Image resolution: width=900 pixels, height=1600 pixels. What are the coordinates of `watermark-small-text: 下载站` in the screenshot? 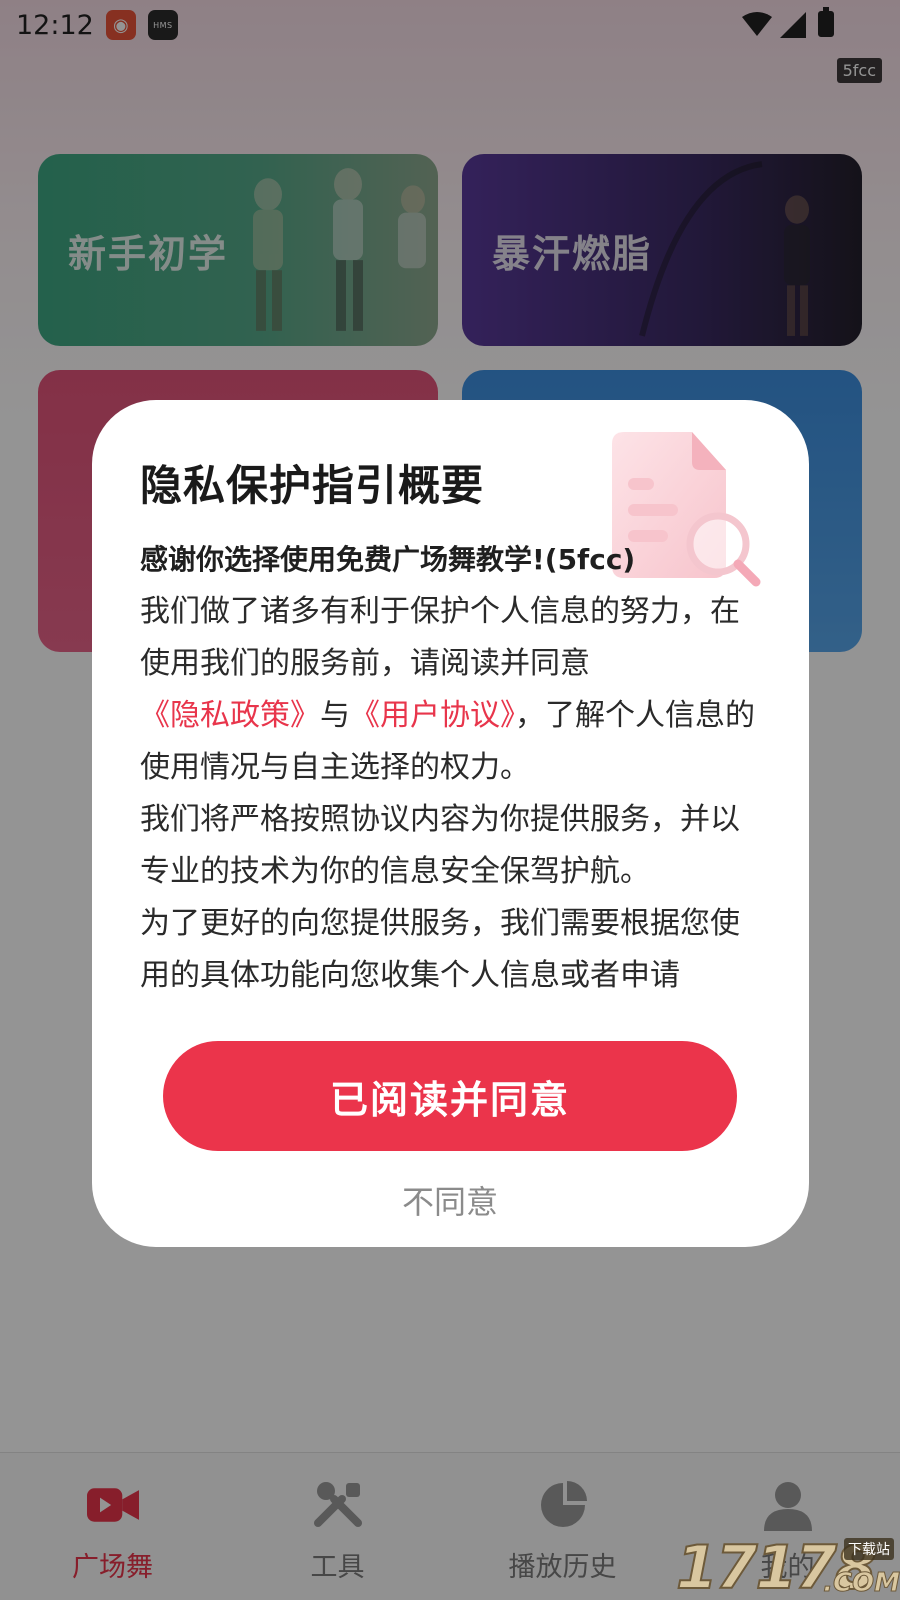 It's located at (869, 1549).